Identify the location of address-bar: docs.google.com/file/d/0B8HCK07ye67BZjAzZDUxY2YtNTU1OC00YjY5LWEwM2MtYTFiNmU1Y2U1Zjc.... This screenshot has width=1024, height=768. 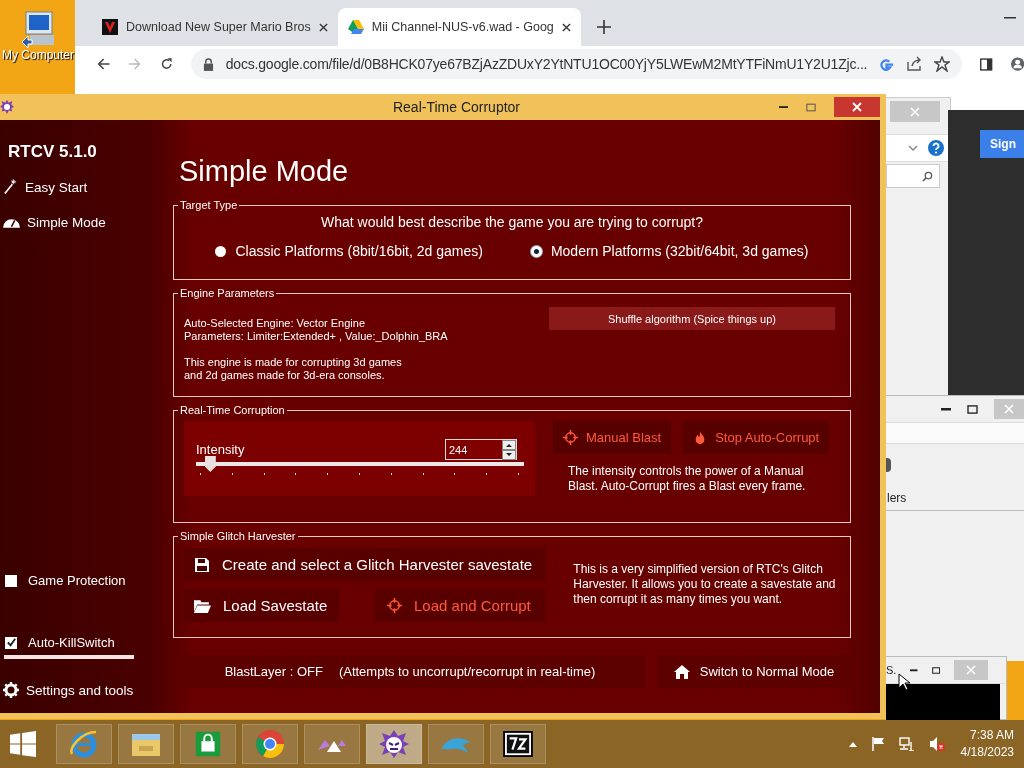
(576, 64).